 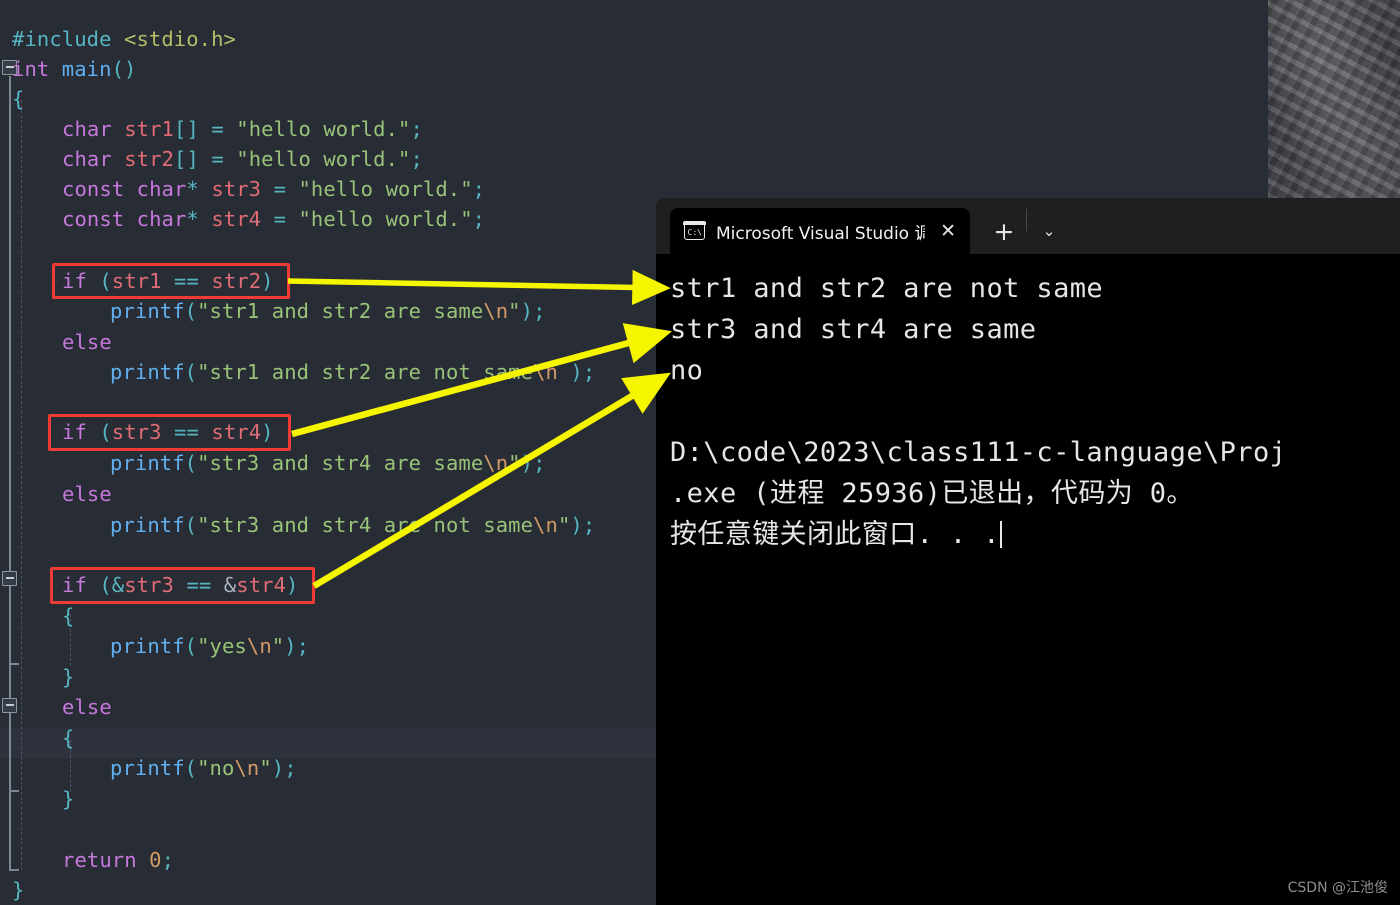 What do you see at coordinates (1004, 231) in the screenshot?
I see `new-tab-button: +` at bounding box center [1004, 231].